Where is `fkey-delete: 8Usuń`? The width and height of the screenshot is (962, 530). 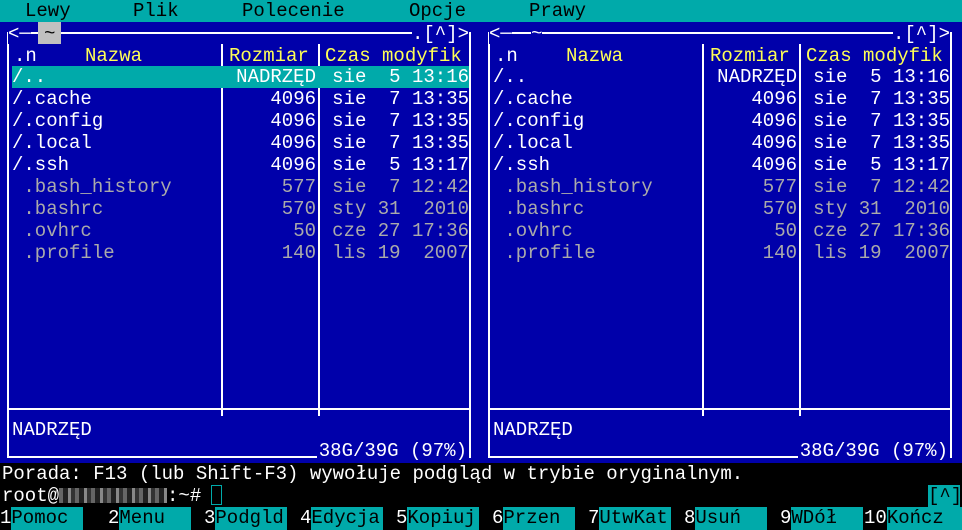 fkey-delete: 8Usuń is located at coordinates (726, 518).